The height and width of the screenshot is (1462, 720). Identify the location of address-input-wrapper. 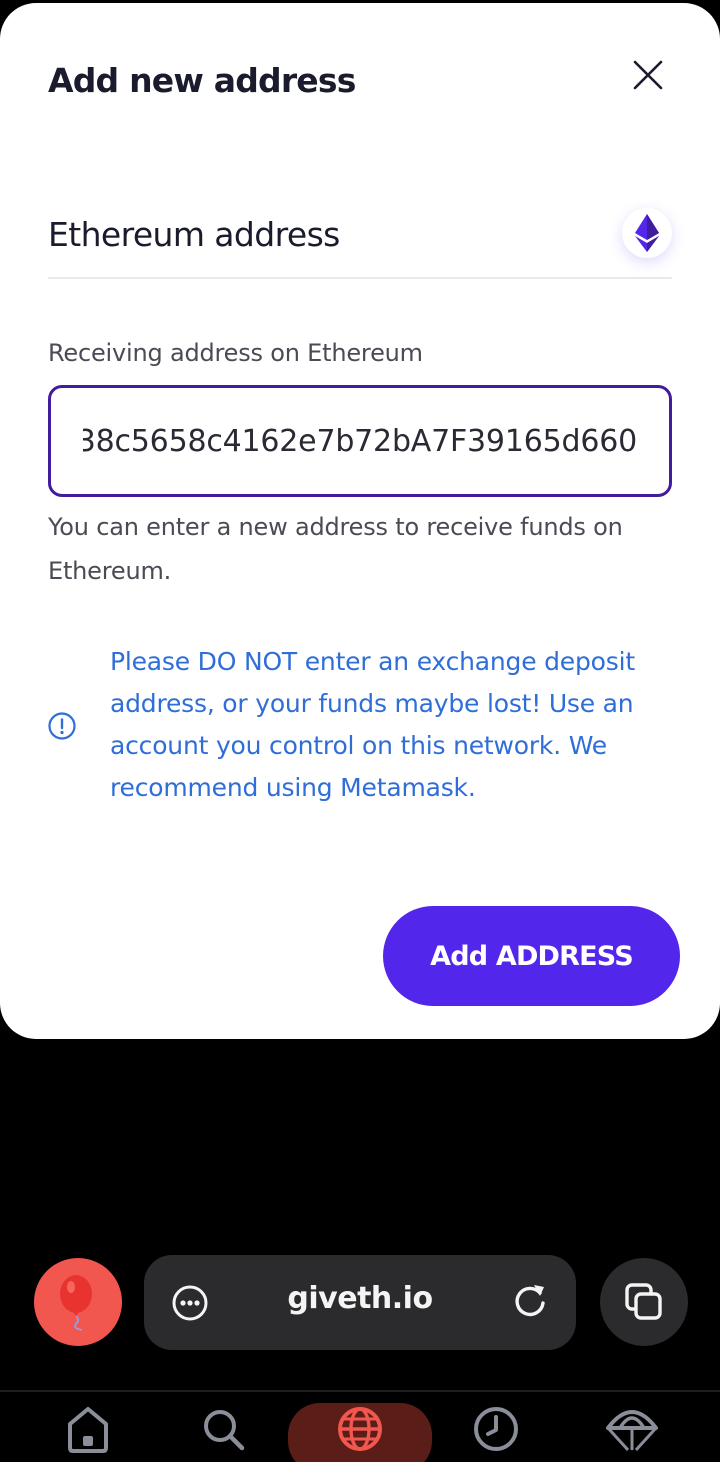
(360, 441).